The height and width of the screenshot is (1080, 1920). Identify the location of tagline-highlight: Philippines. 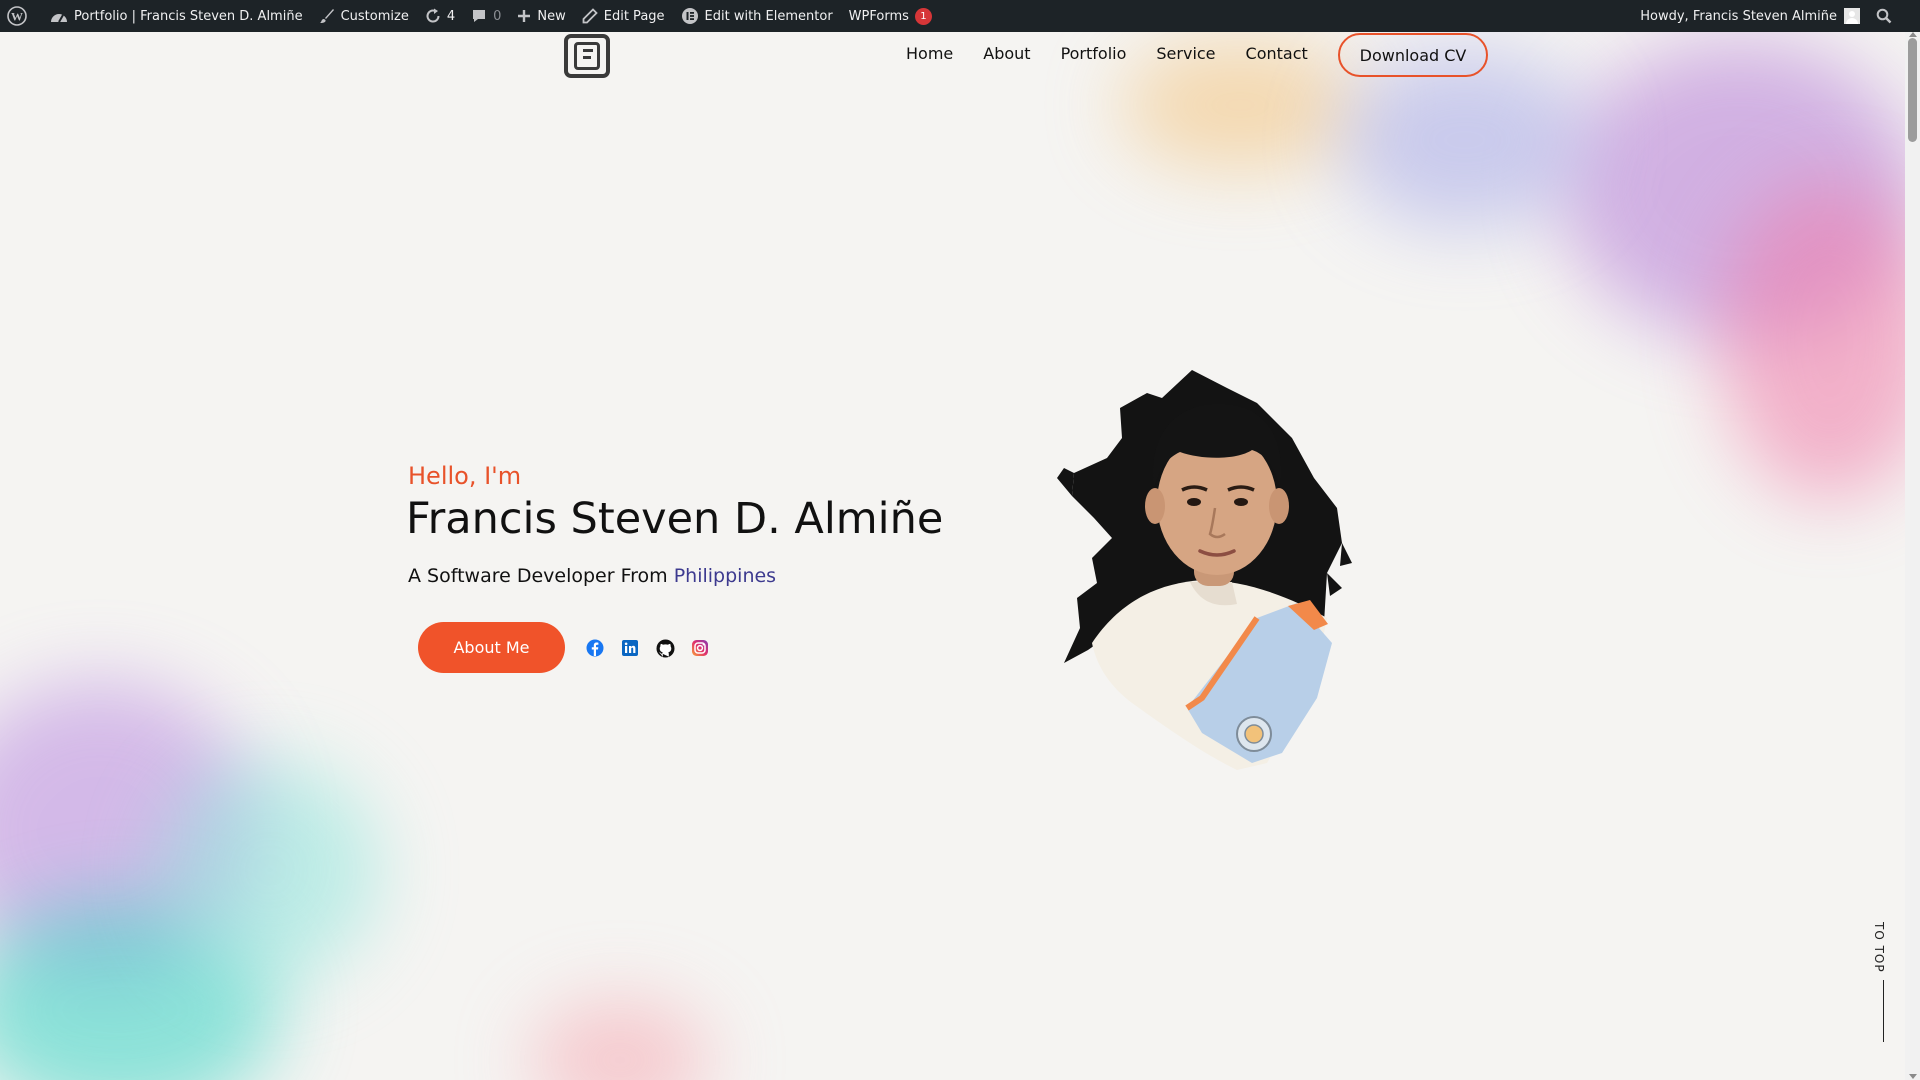
(725, 576).